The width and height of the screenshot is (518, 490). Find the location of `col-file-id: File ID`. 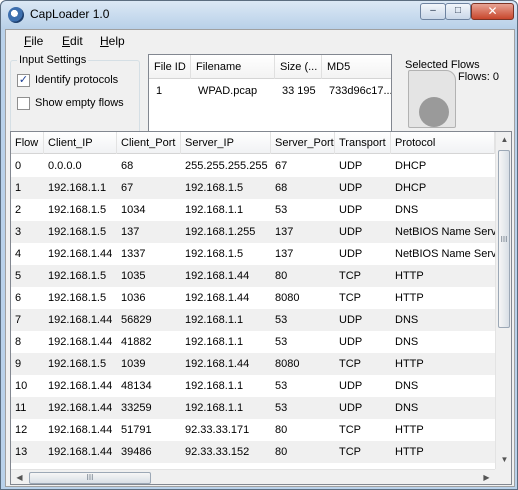

col-file-id: File ID is located at coordinates (170, 67).